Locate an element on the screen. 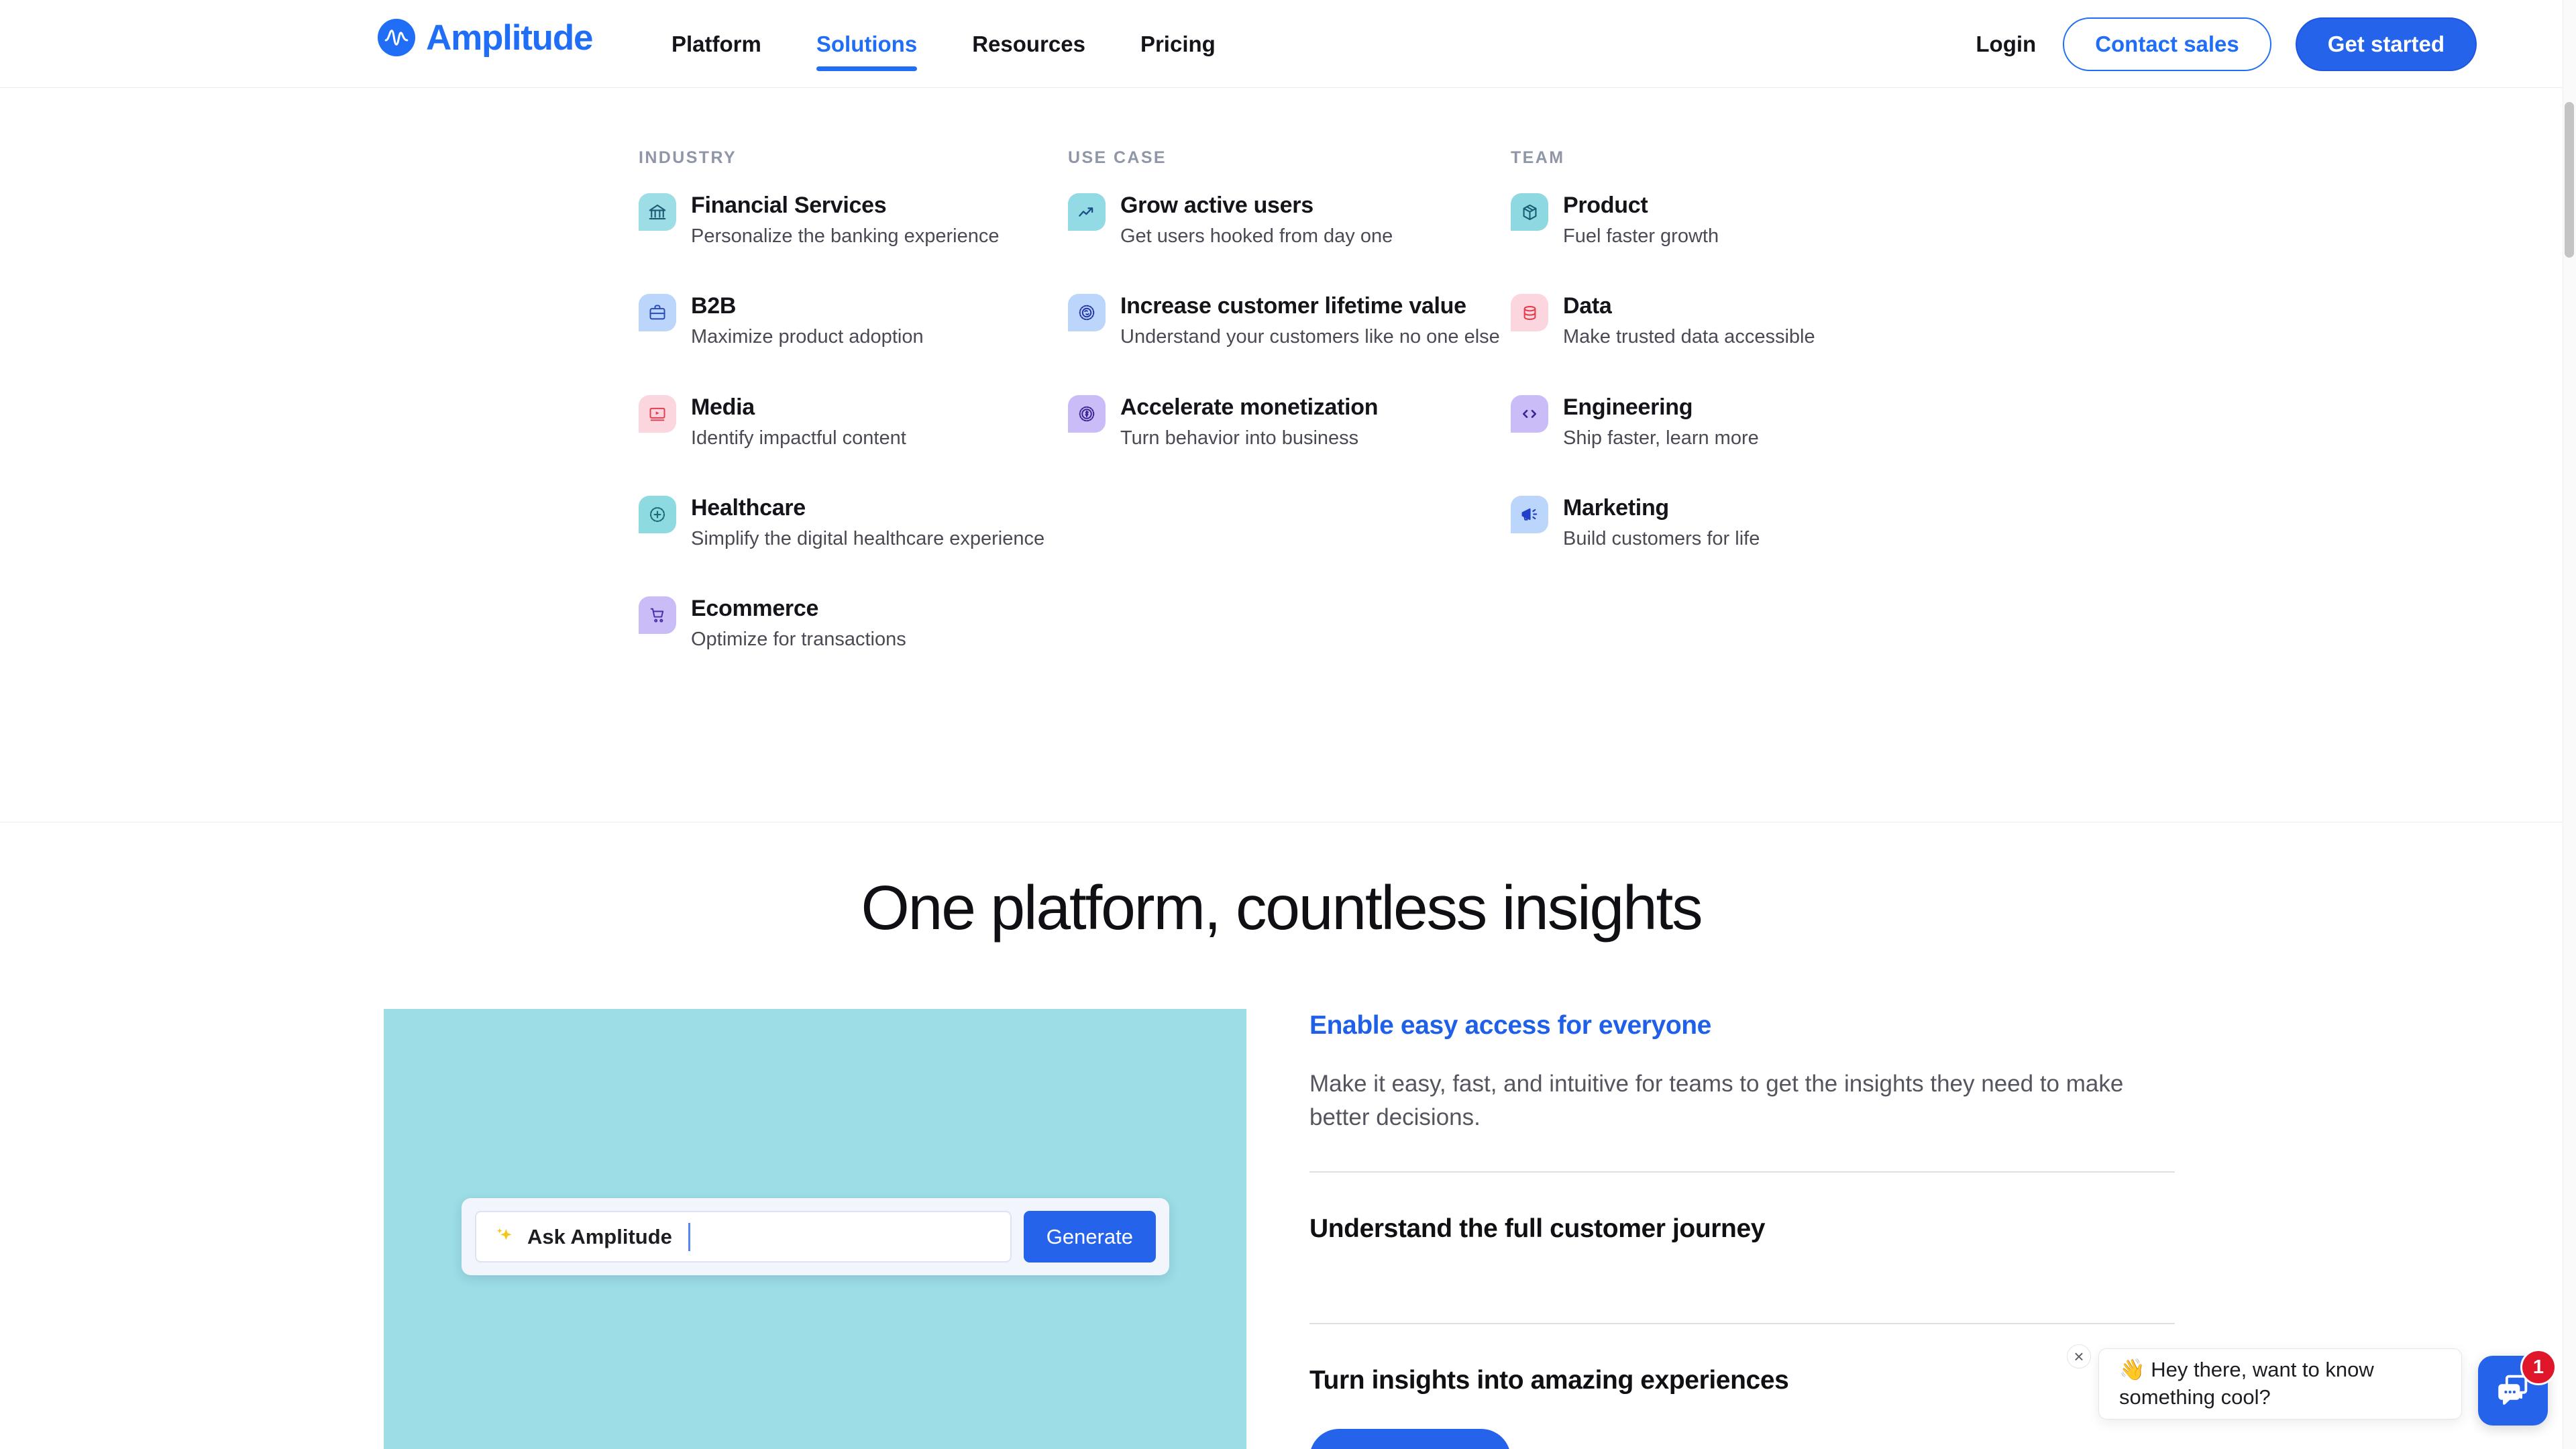 The height and width of the screenshot is (1449, 2576). menu-item-subtitle: Fuel faster growth is located at coordinates (1641, 236).